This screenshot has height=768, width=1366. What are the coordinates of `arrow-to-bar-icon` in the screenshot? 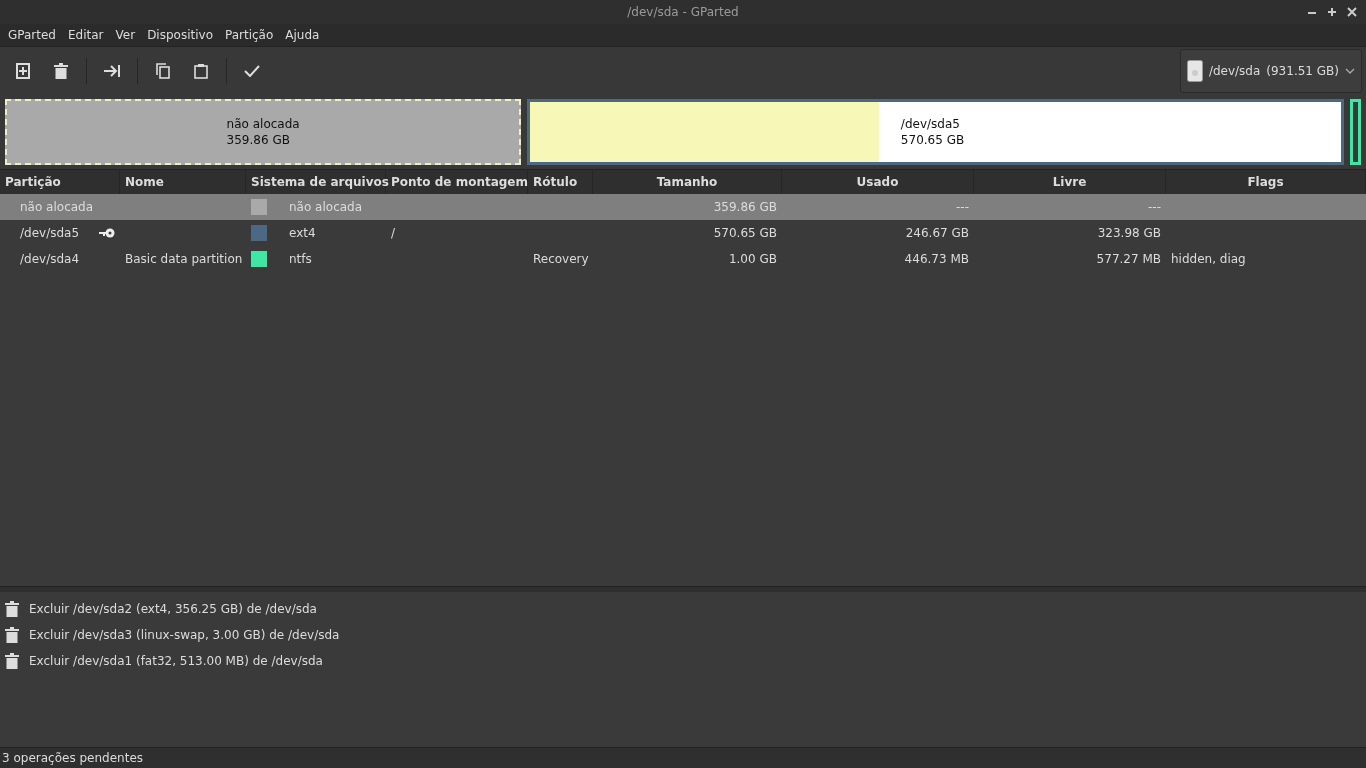 It's located at (112, 71).